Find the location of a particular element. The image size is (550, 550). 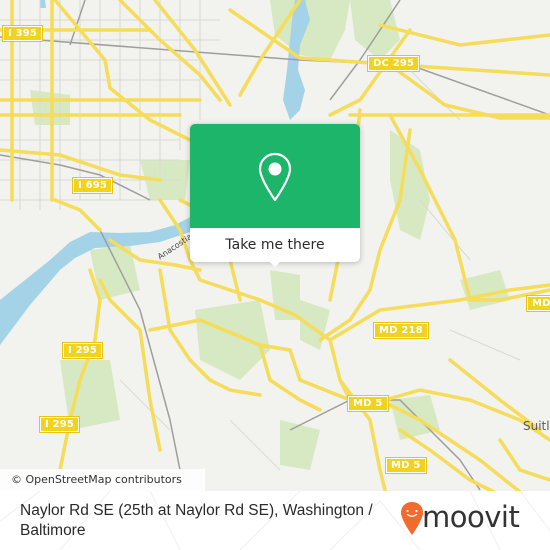

moovit-wordmark: moovit is located at coordinates (471, 517).